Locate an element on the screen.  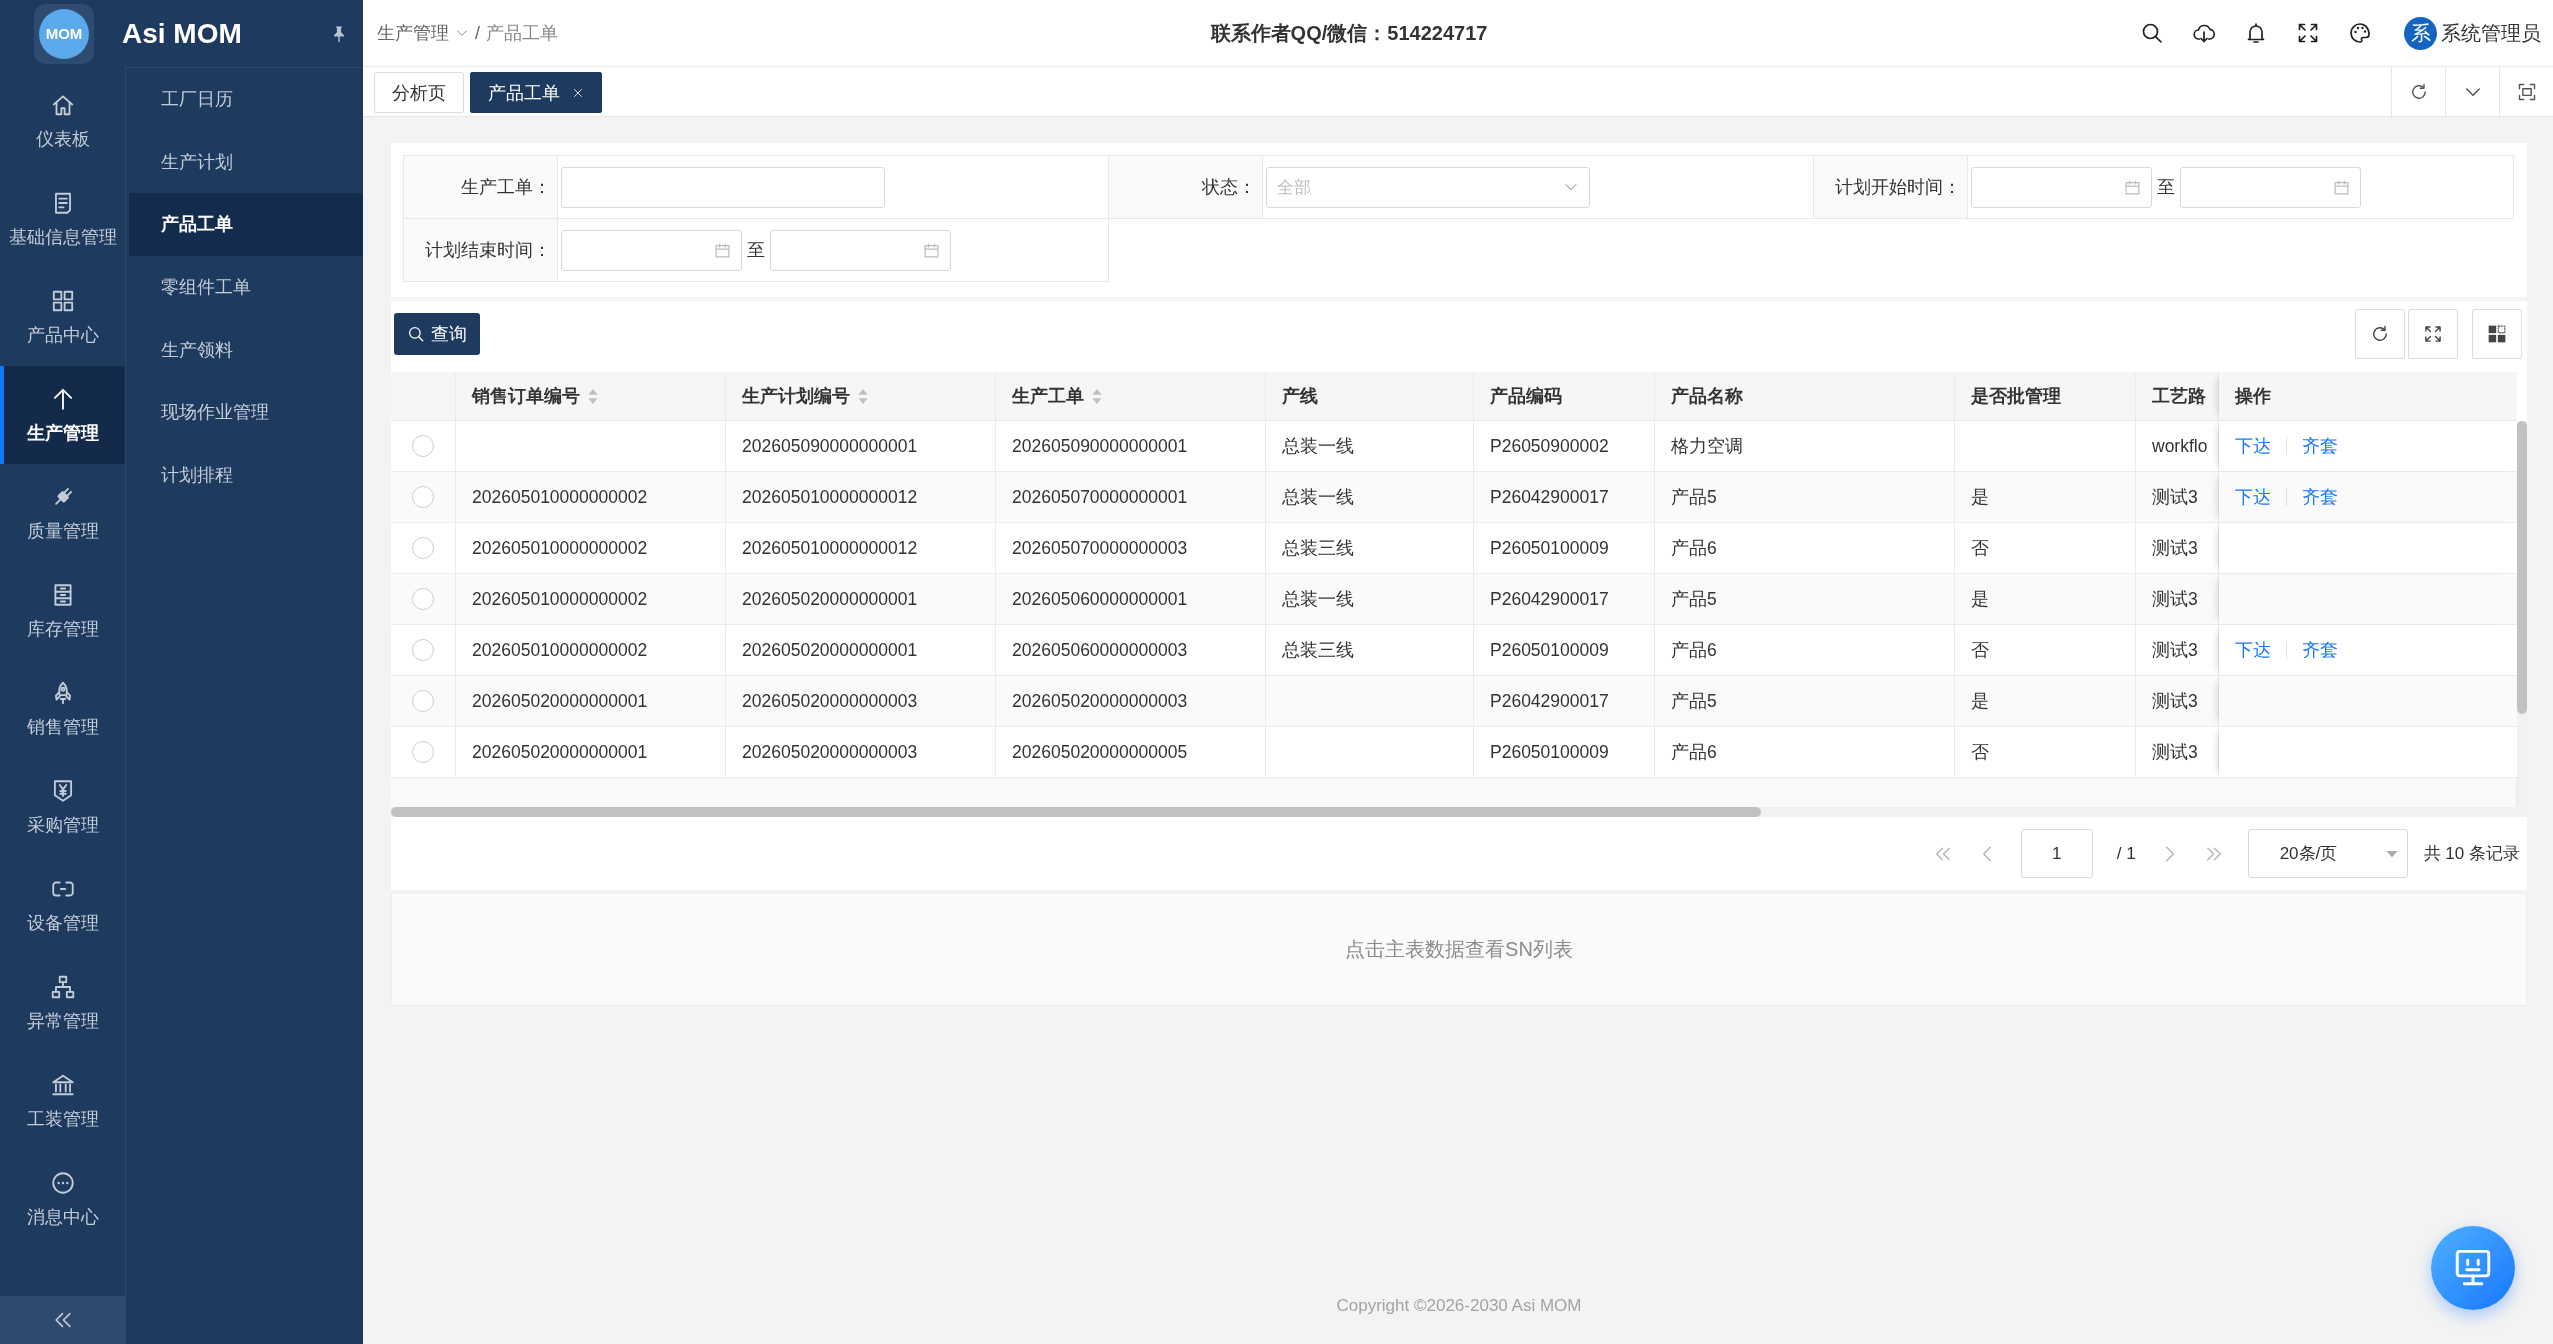
search-icon is located at coordinates (2152, 33).